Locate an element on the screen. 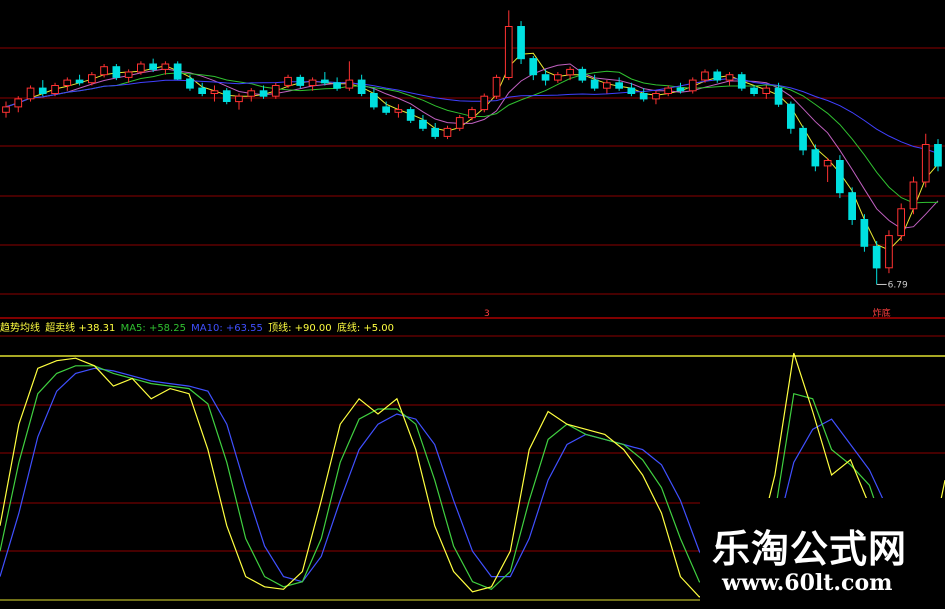 The height and width of the screenshot is (609, 945). legend-item-bottom-line: 底线: +5.00 is located at coordinates (365, 328).